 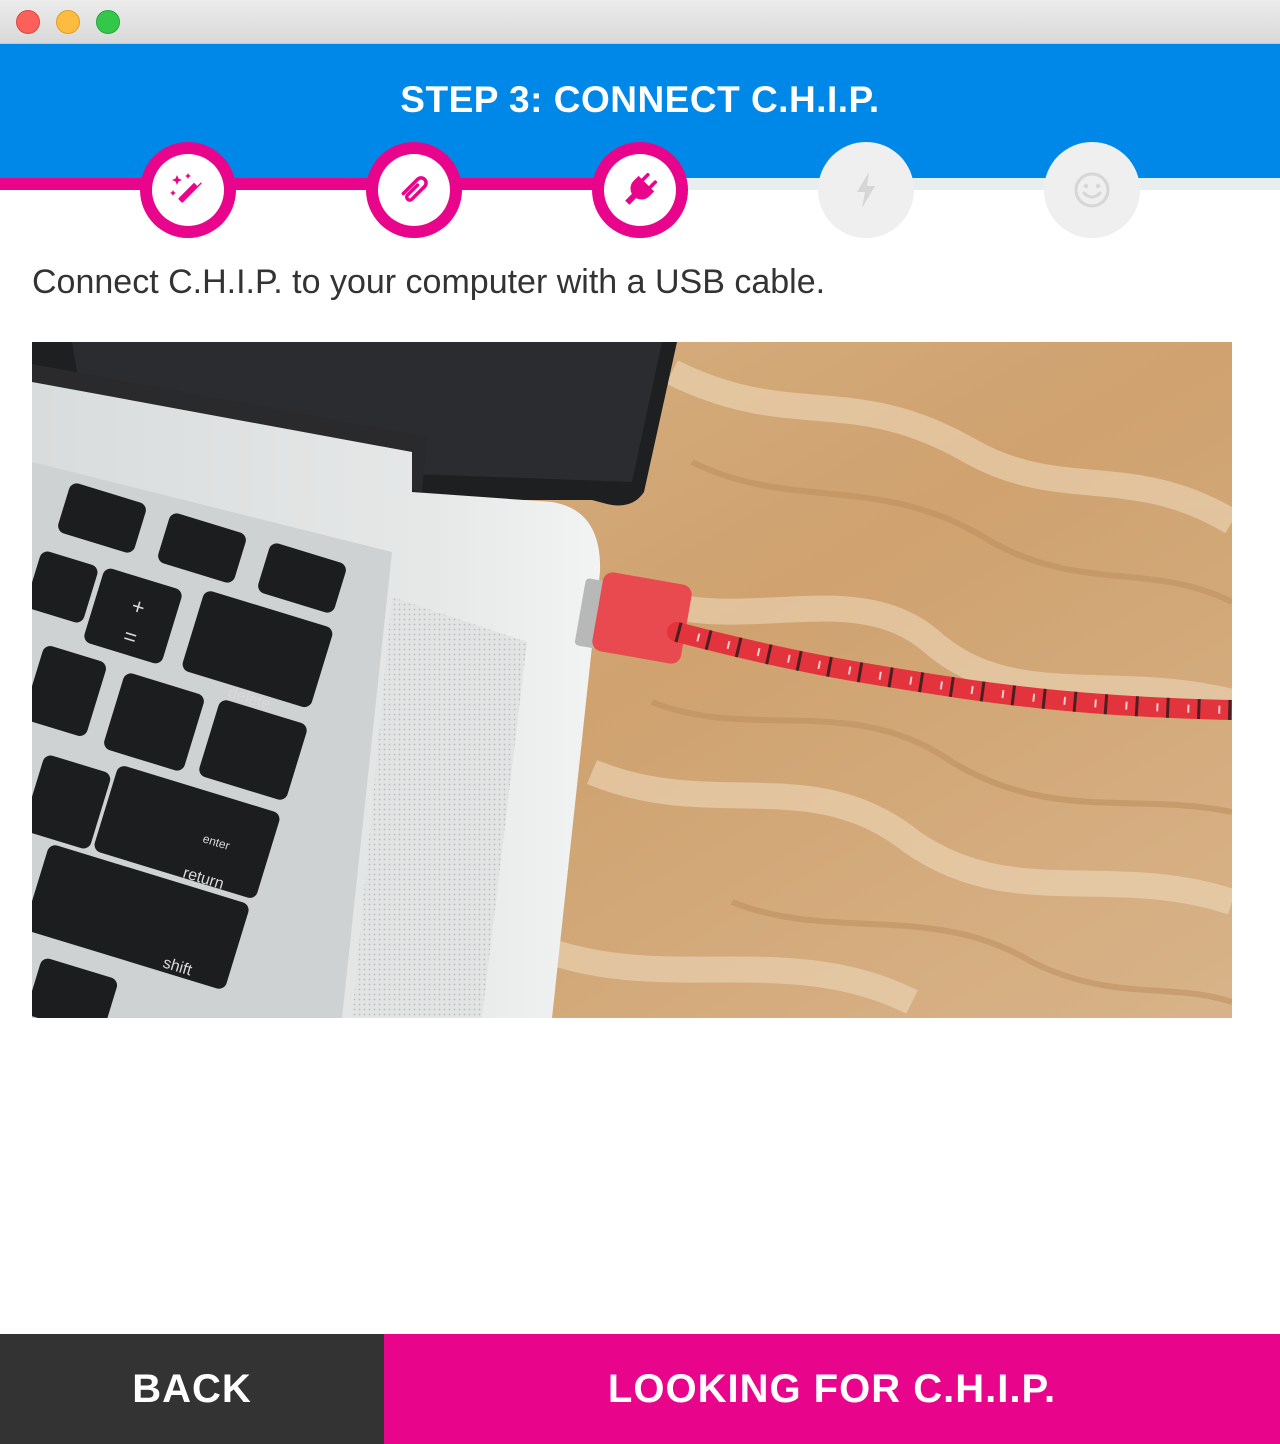 I want to click on paperclip-icon, so click(x=414, y=190).